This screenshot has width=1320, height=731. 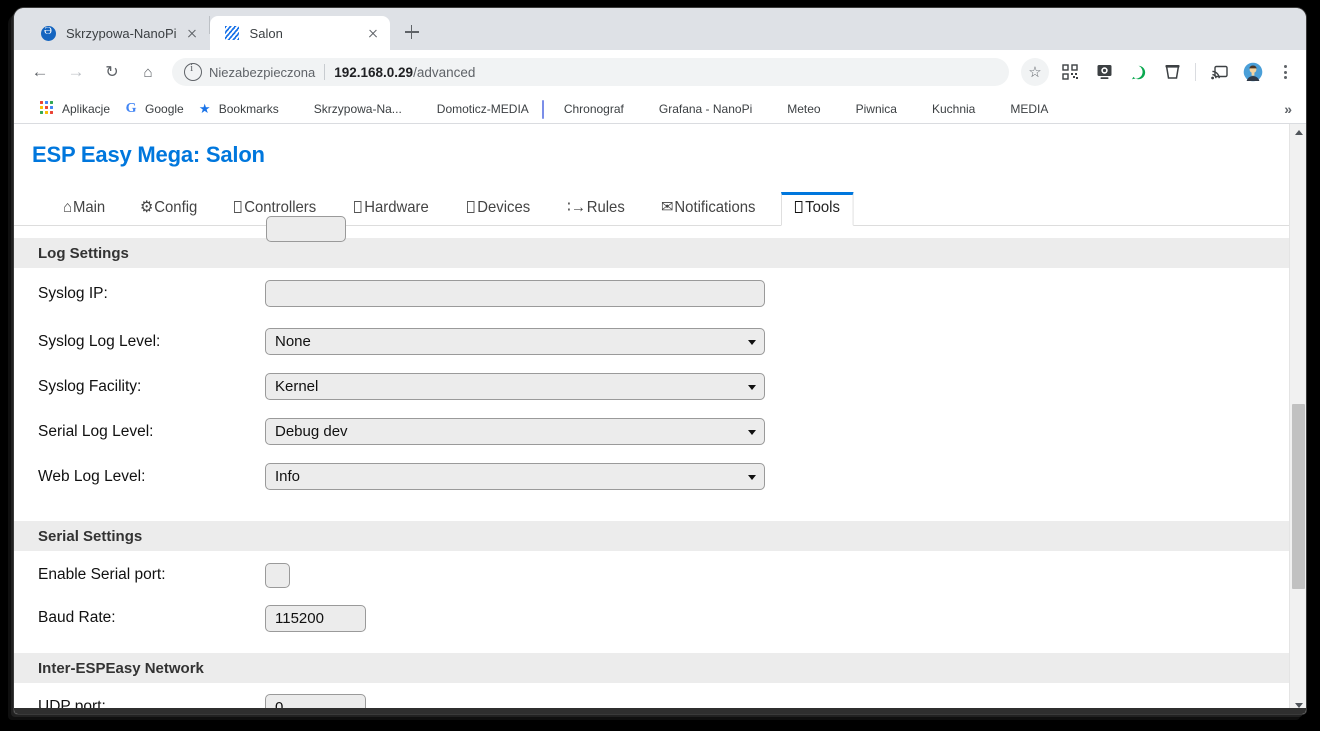 I want to click on nav-tab-rules: ∶→Rules, so click(x=596, y=208).